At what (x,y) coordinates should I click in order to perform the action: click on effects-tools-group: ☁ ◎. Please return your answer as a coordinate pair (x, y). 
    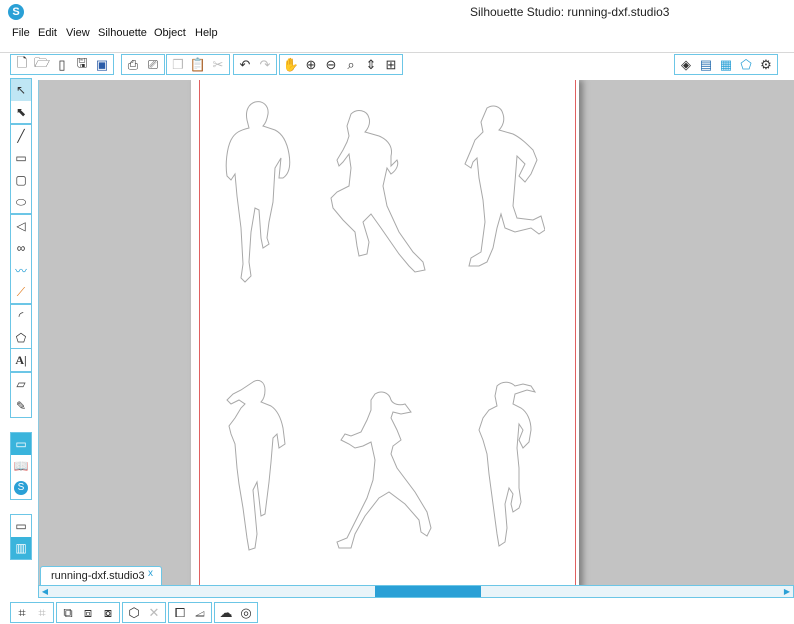
    Looking at the image, I should click on (236, 612).